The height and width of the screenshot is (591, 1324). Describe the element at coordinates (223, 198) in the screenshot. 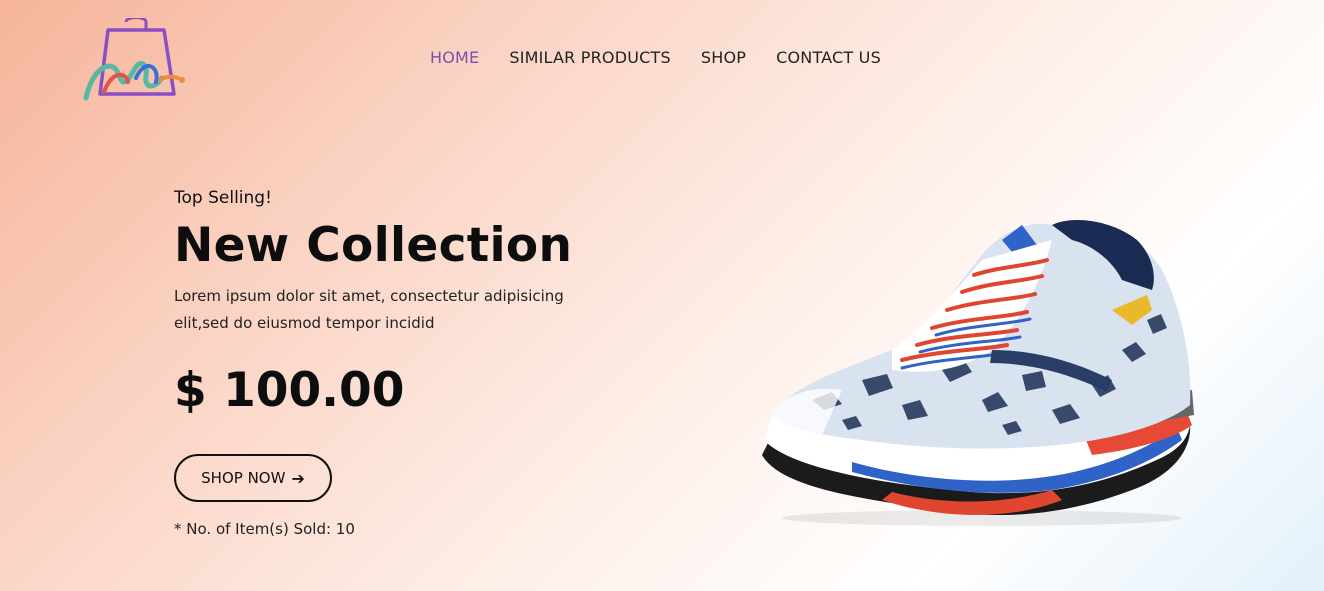

I see `hero-kicker: Top Selling!` at that location.